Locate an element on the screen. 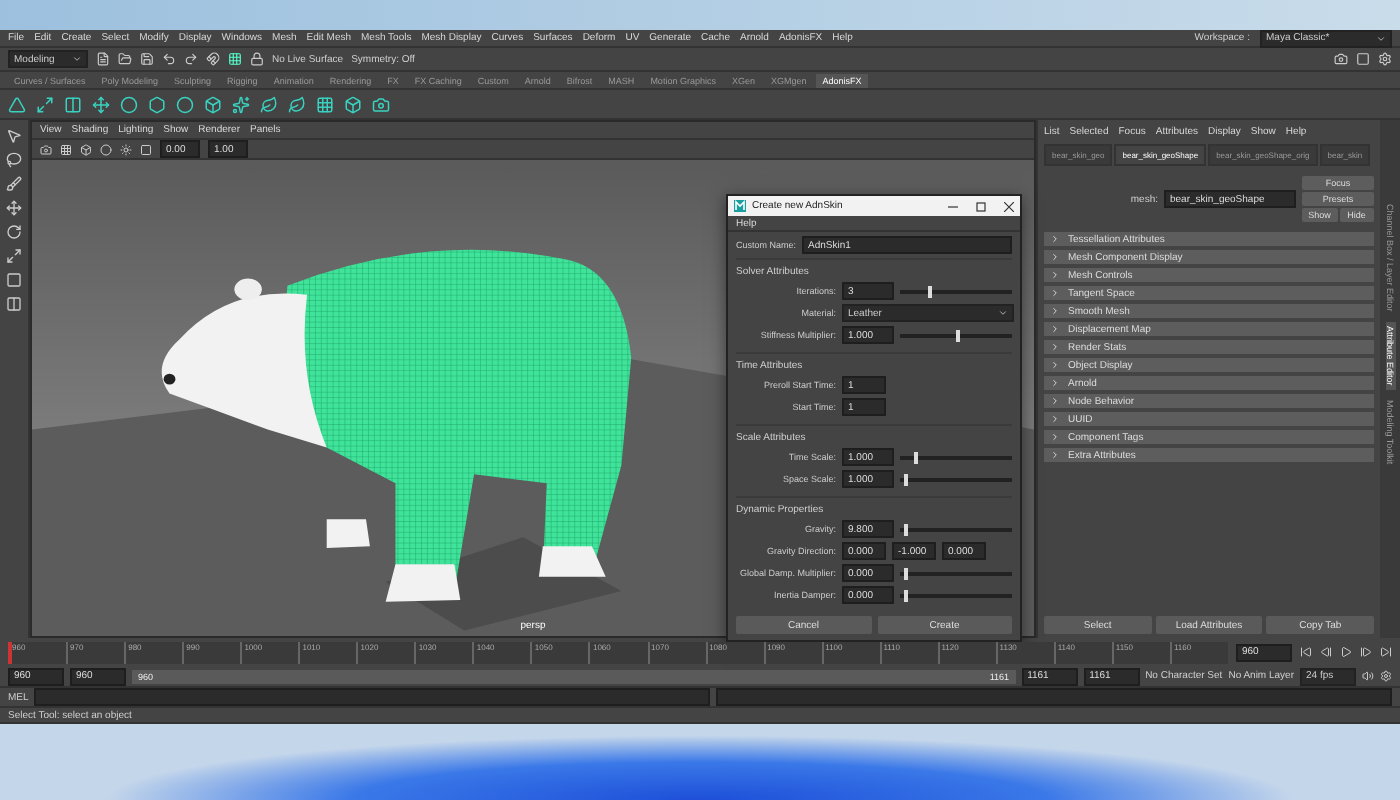 The height and width of the screenshot is (800, 1400). redo-icon is located at coordinates (191, 59).